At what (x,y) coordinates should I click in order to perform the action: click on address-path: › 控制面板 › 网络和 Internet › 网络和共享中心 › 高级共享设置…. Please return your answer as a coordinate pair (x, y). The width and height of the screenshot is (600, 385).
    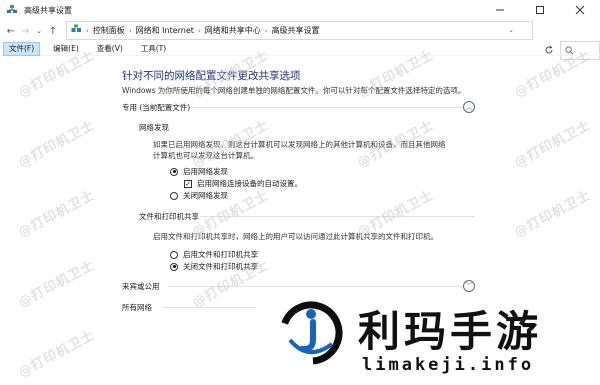
    Looking at the image, I should click on (299, 30).